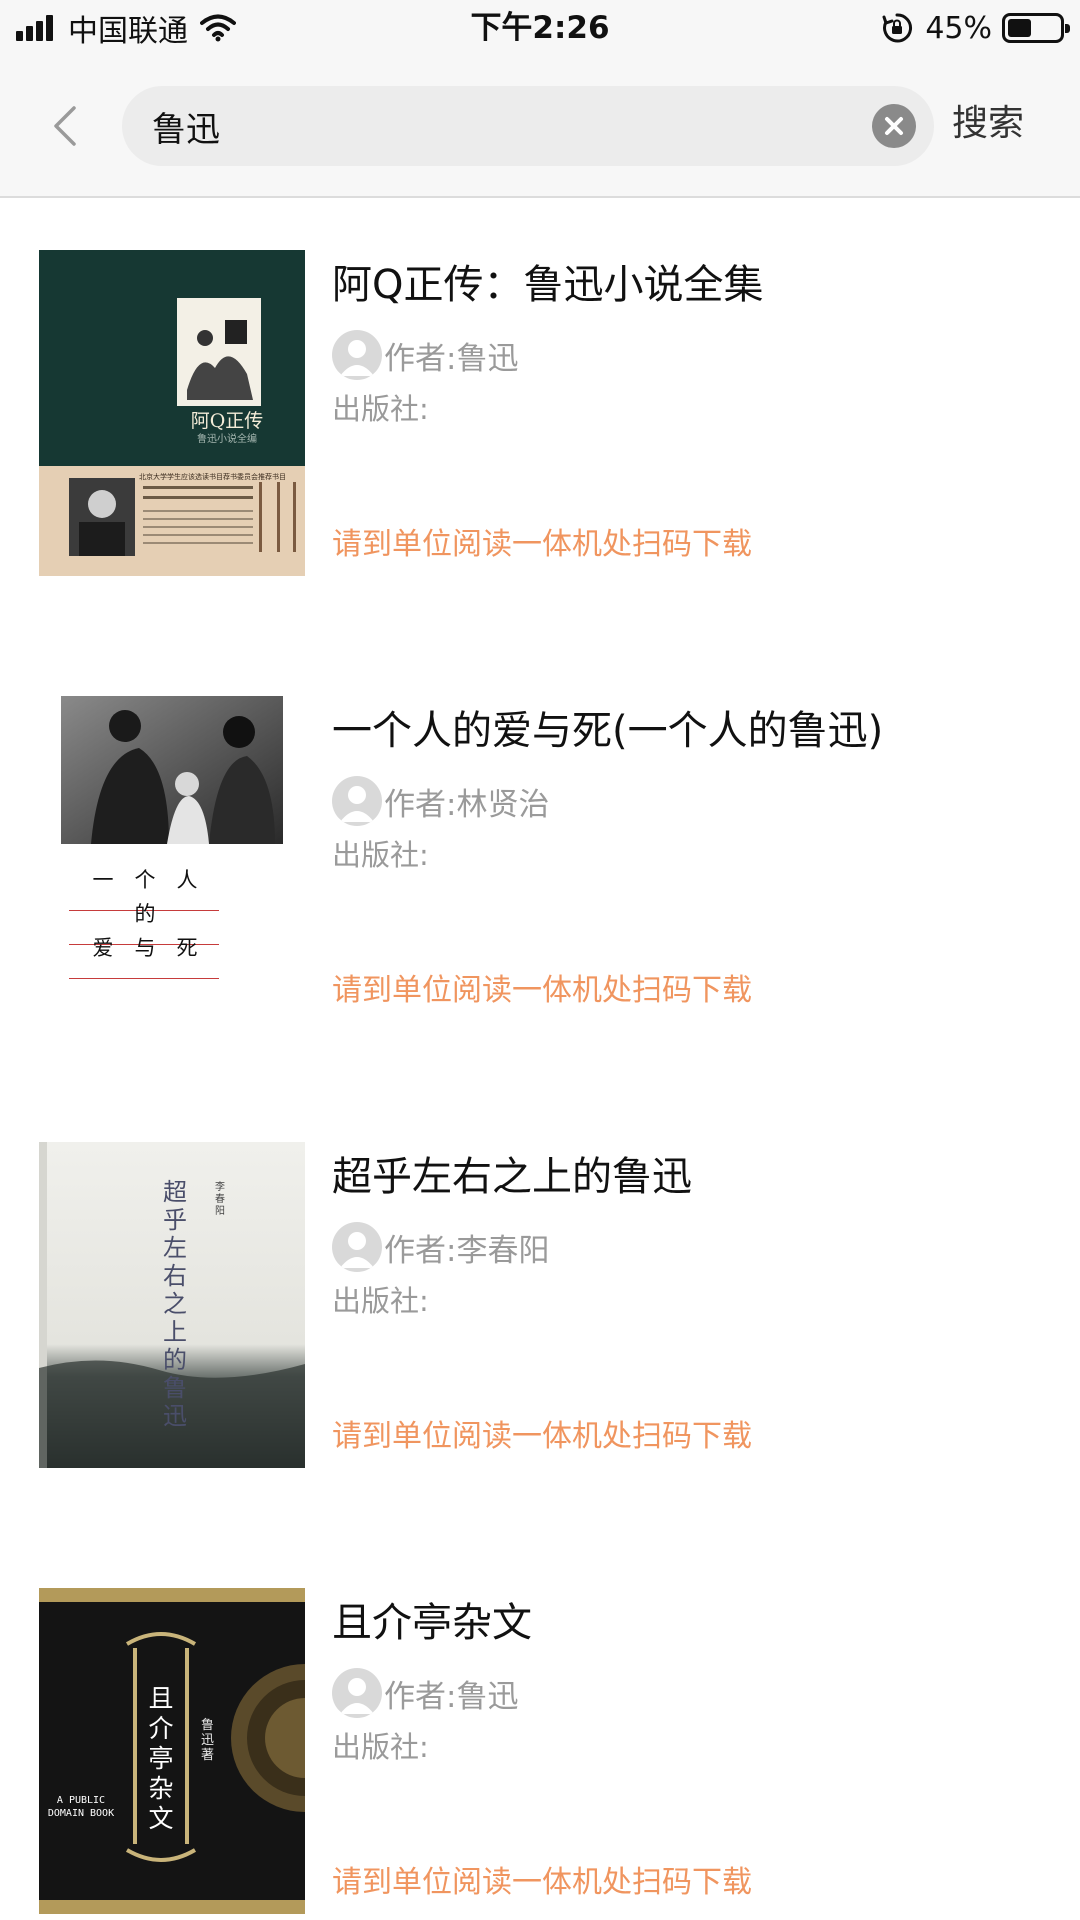  I want to click on battery-level, so click(1019, 28).